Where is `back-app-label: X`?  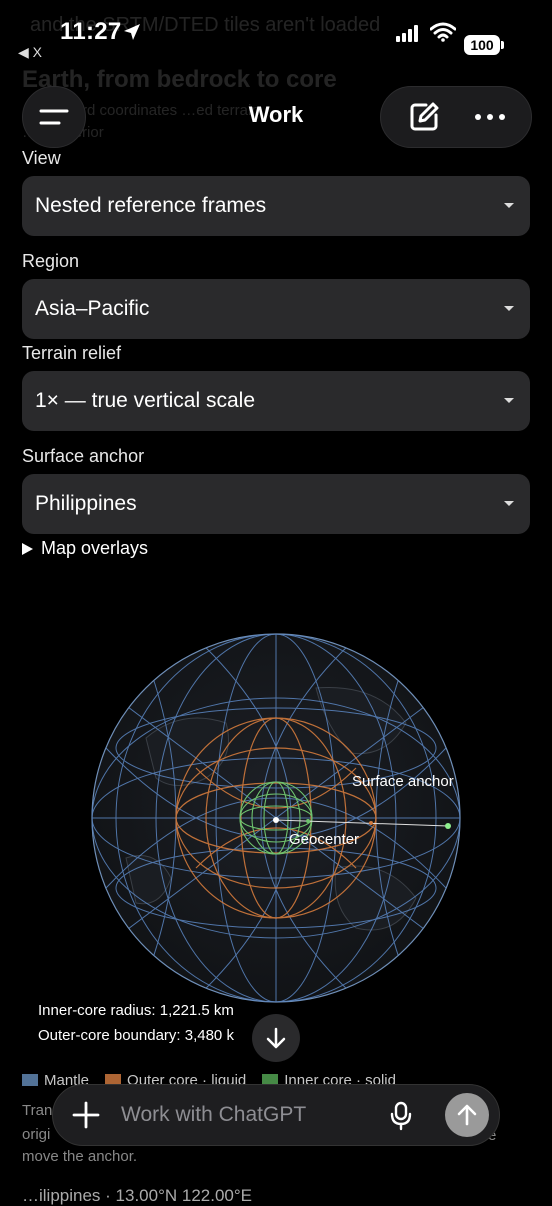 back-app-label: X is located at coordinates (37, 52).